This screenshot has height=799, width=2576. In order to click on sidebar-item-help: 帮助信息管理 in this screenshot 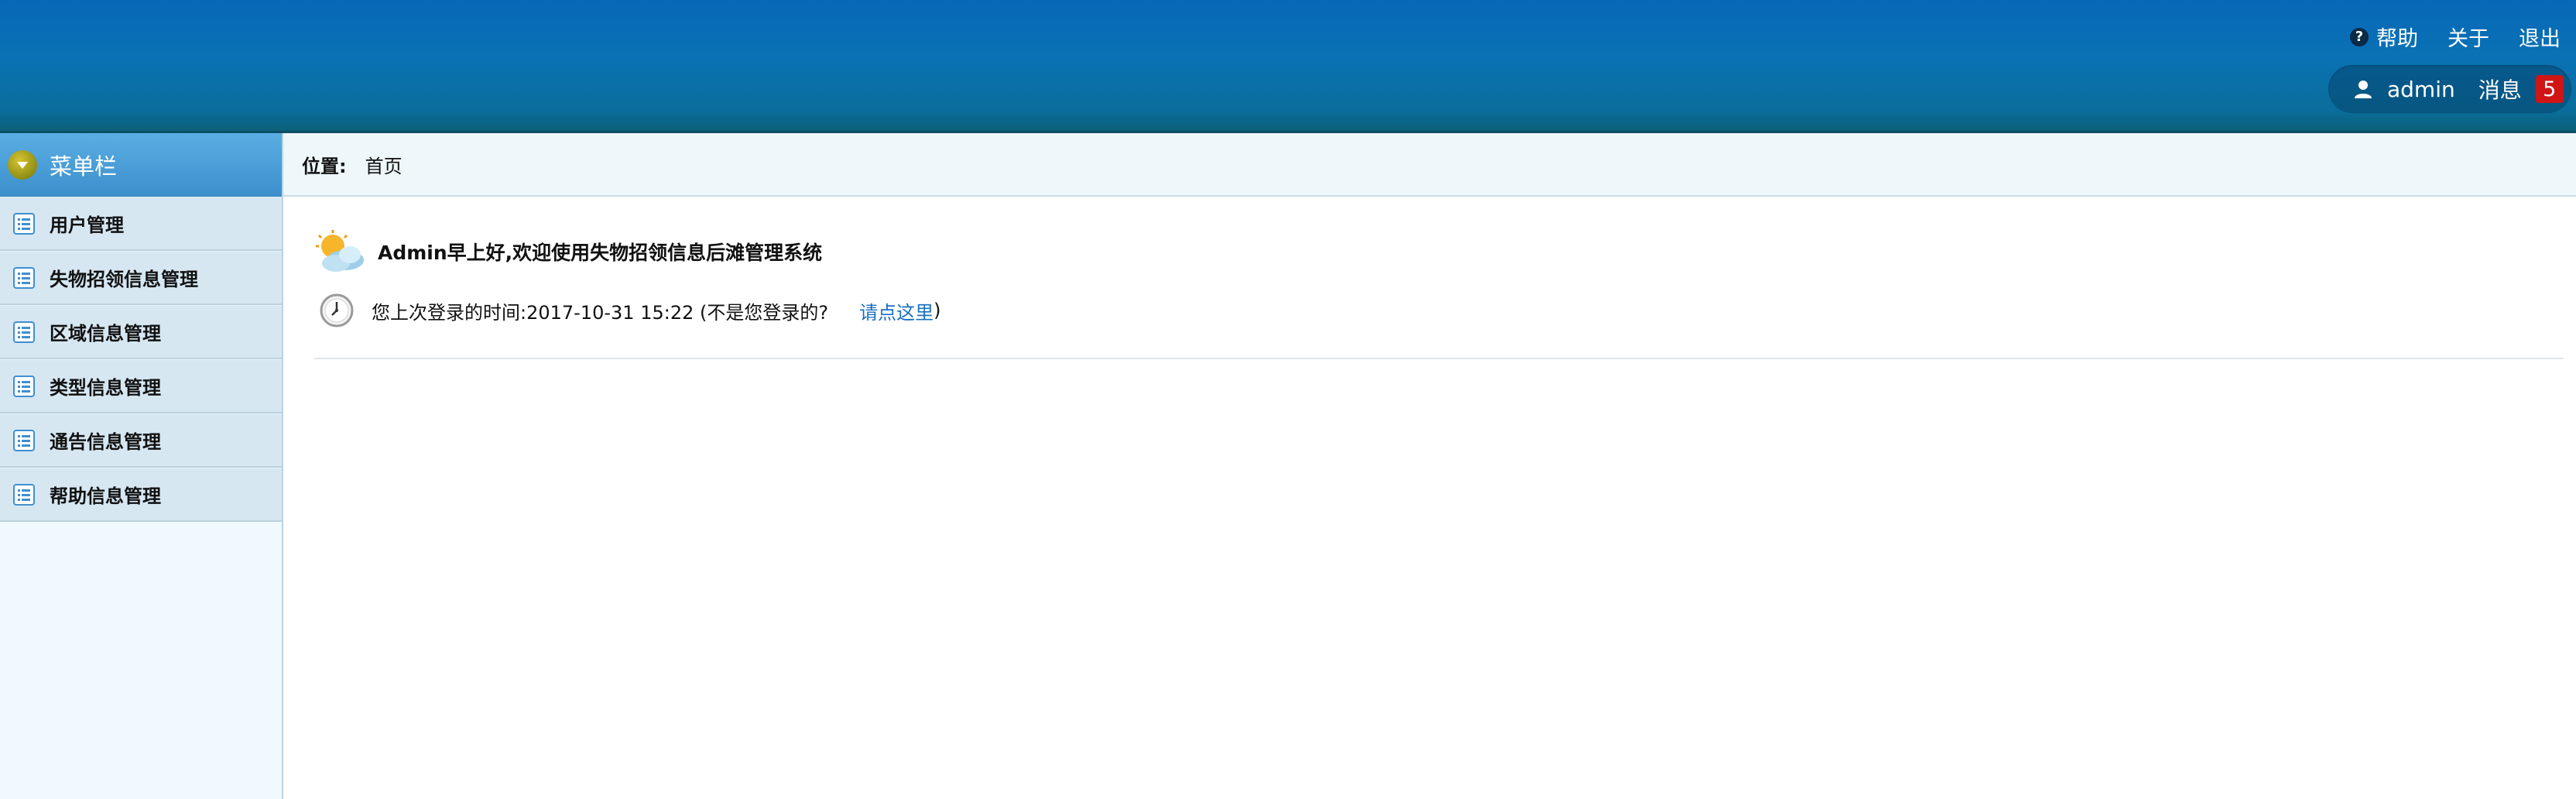, I will do `click(141, 495)`.